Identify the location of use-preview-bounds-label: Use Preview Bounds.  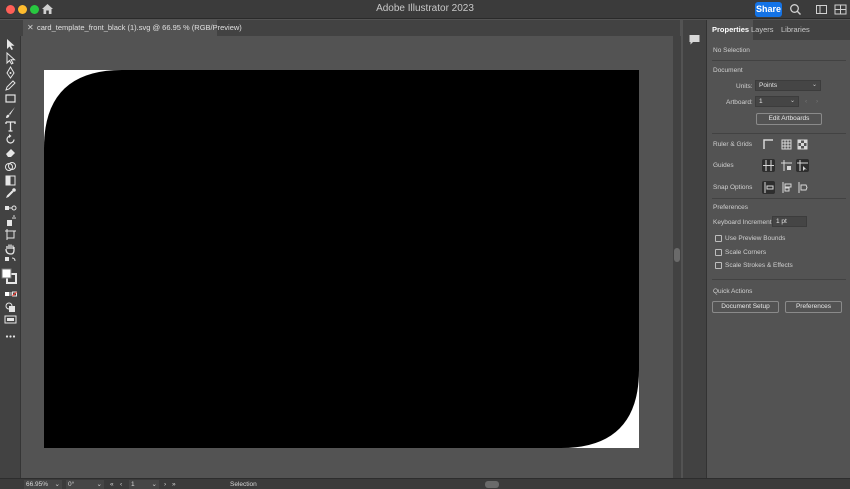
(755, 238).